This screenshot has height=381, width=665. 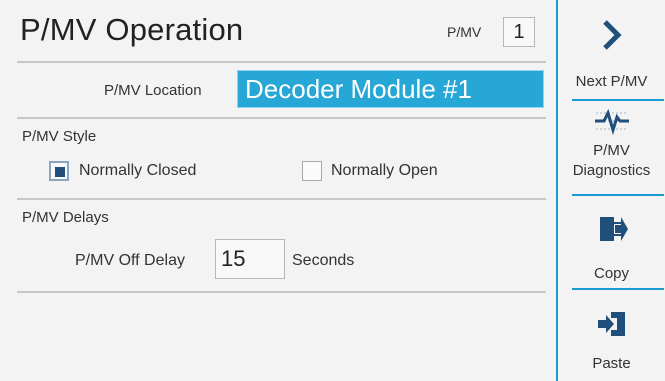 I want to click on location-input: Decoder Module #1, so click(x=390, y=89).